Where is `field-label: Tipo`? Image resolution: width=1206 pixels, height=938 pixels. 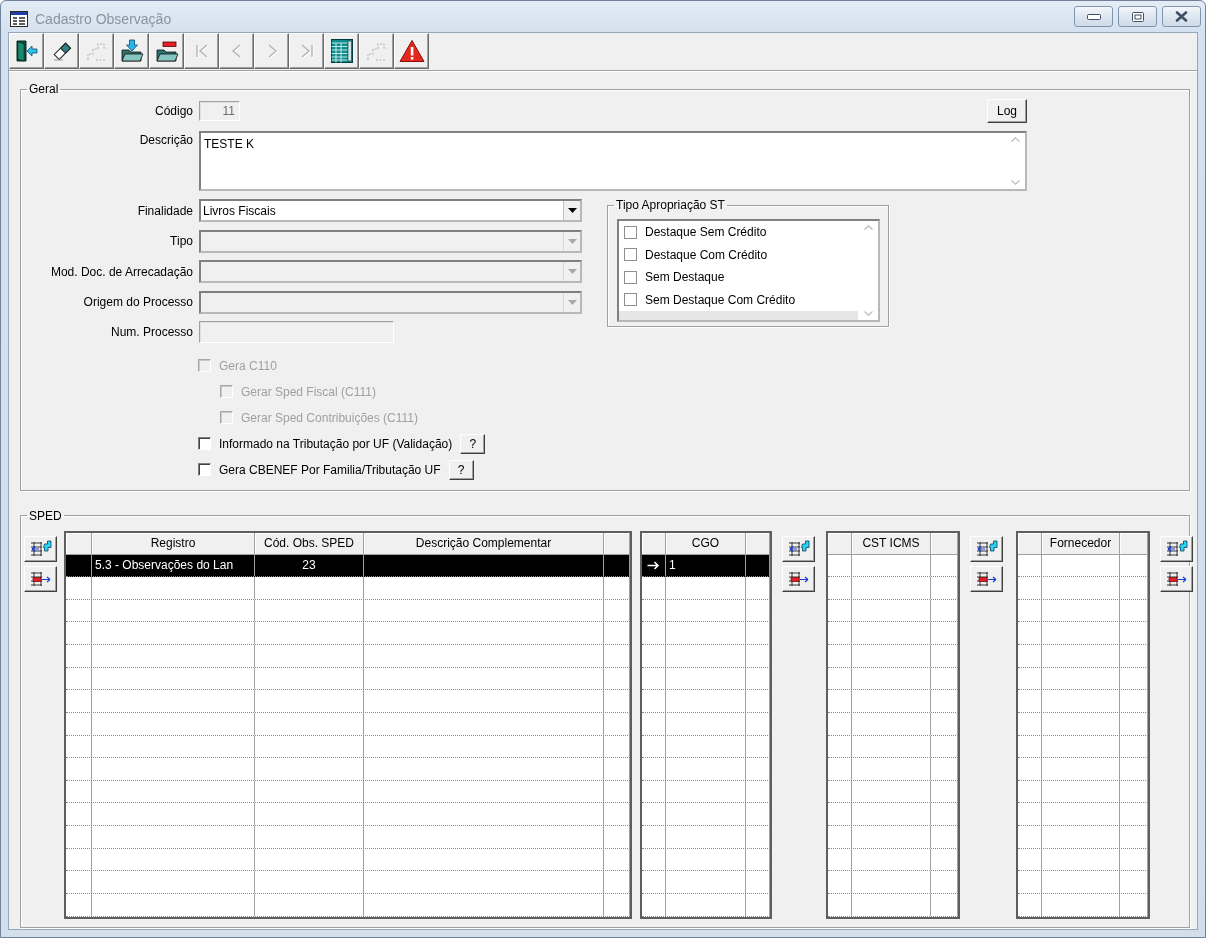 field-label: Tipo is located at coordinates (181, 241).